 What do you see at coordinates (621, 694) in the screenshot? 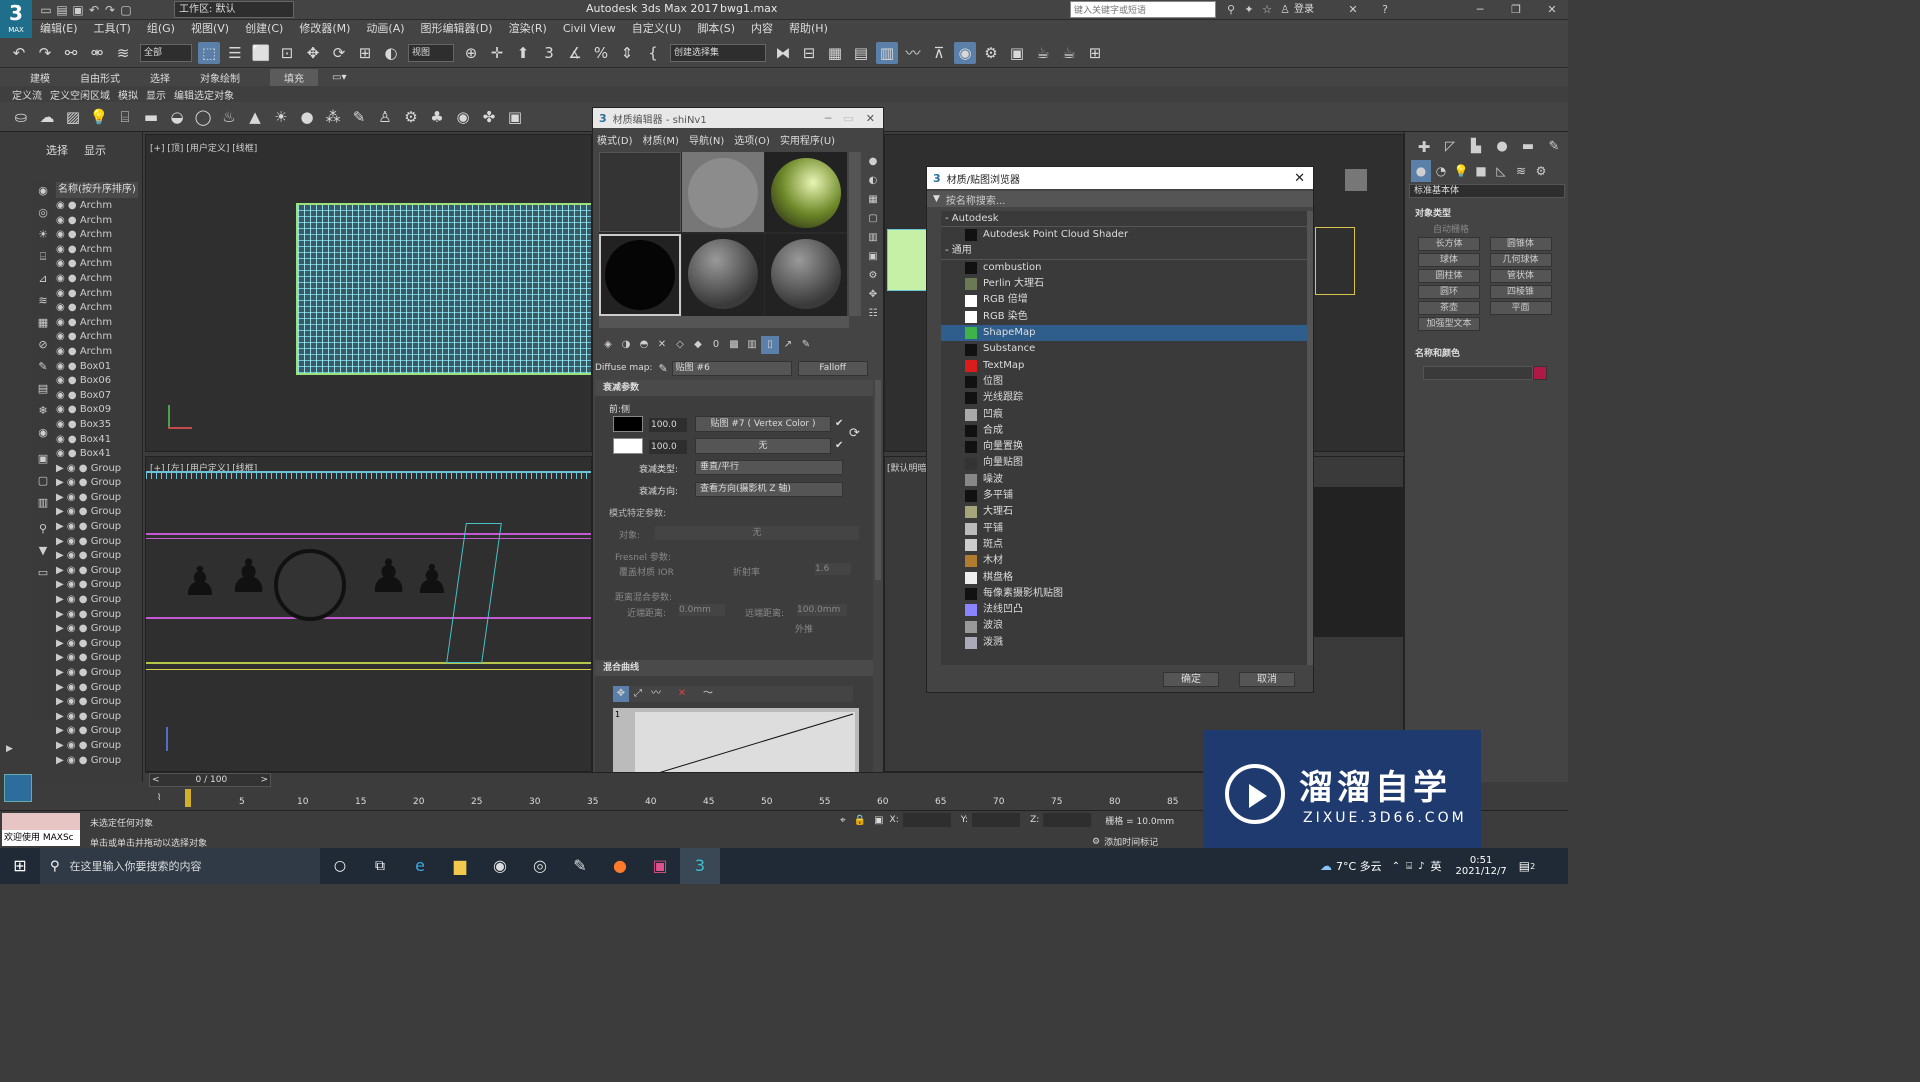
I see `move-point-icon: ✥` at bounding box center [621, 694].